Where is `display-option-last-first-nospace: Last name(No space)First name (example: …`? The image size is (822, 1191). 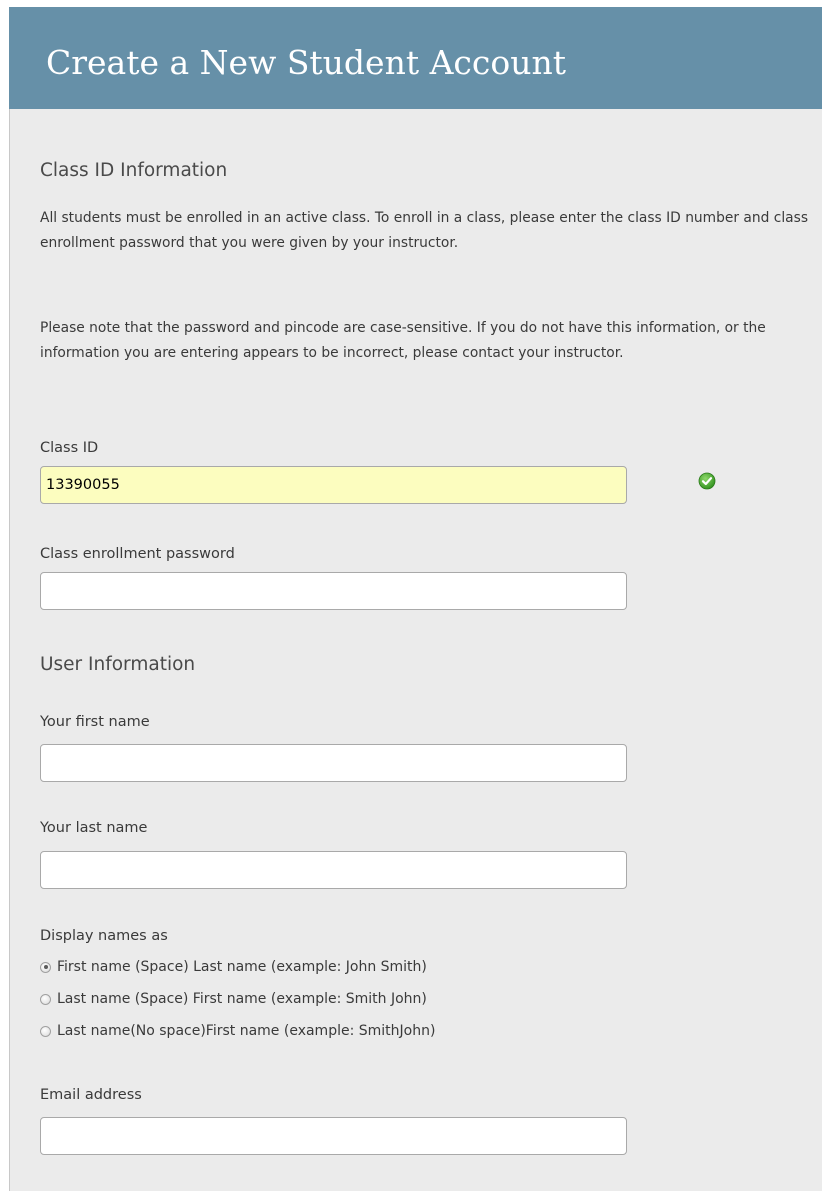
display-option-last-first-nospace: Last name(No space)First name (example: … is located at coordinates (237, 1031).